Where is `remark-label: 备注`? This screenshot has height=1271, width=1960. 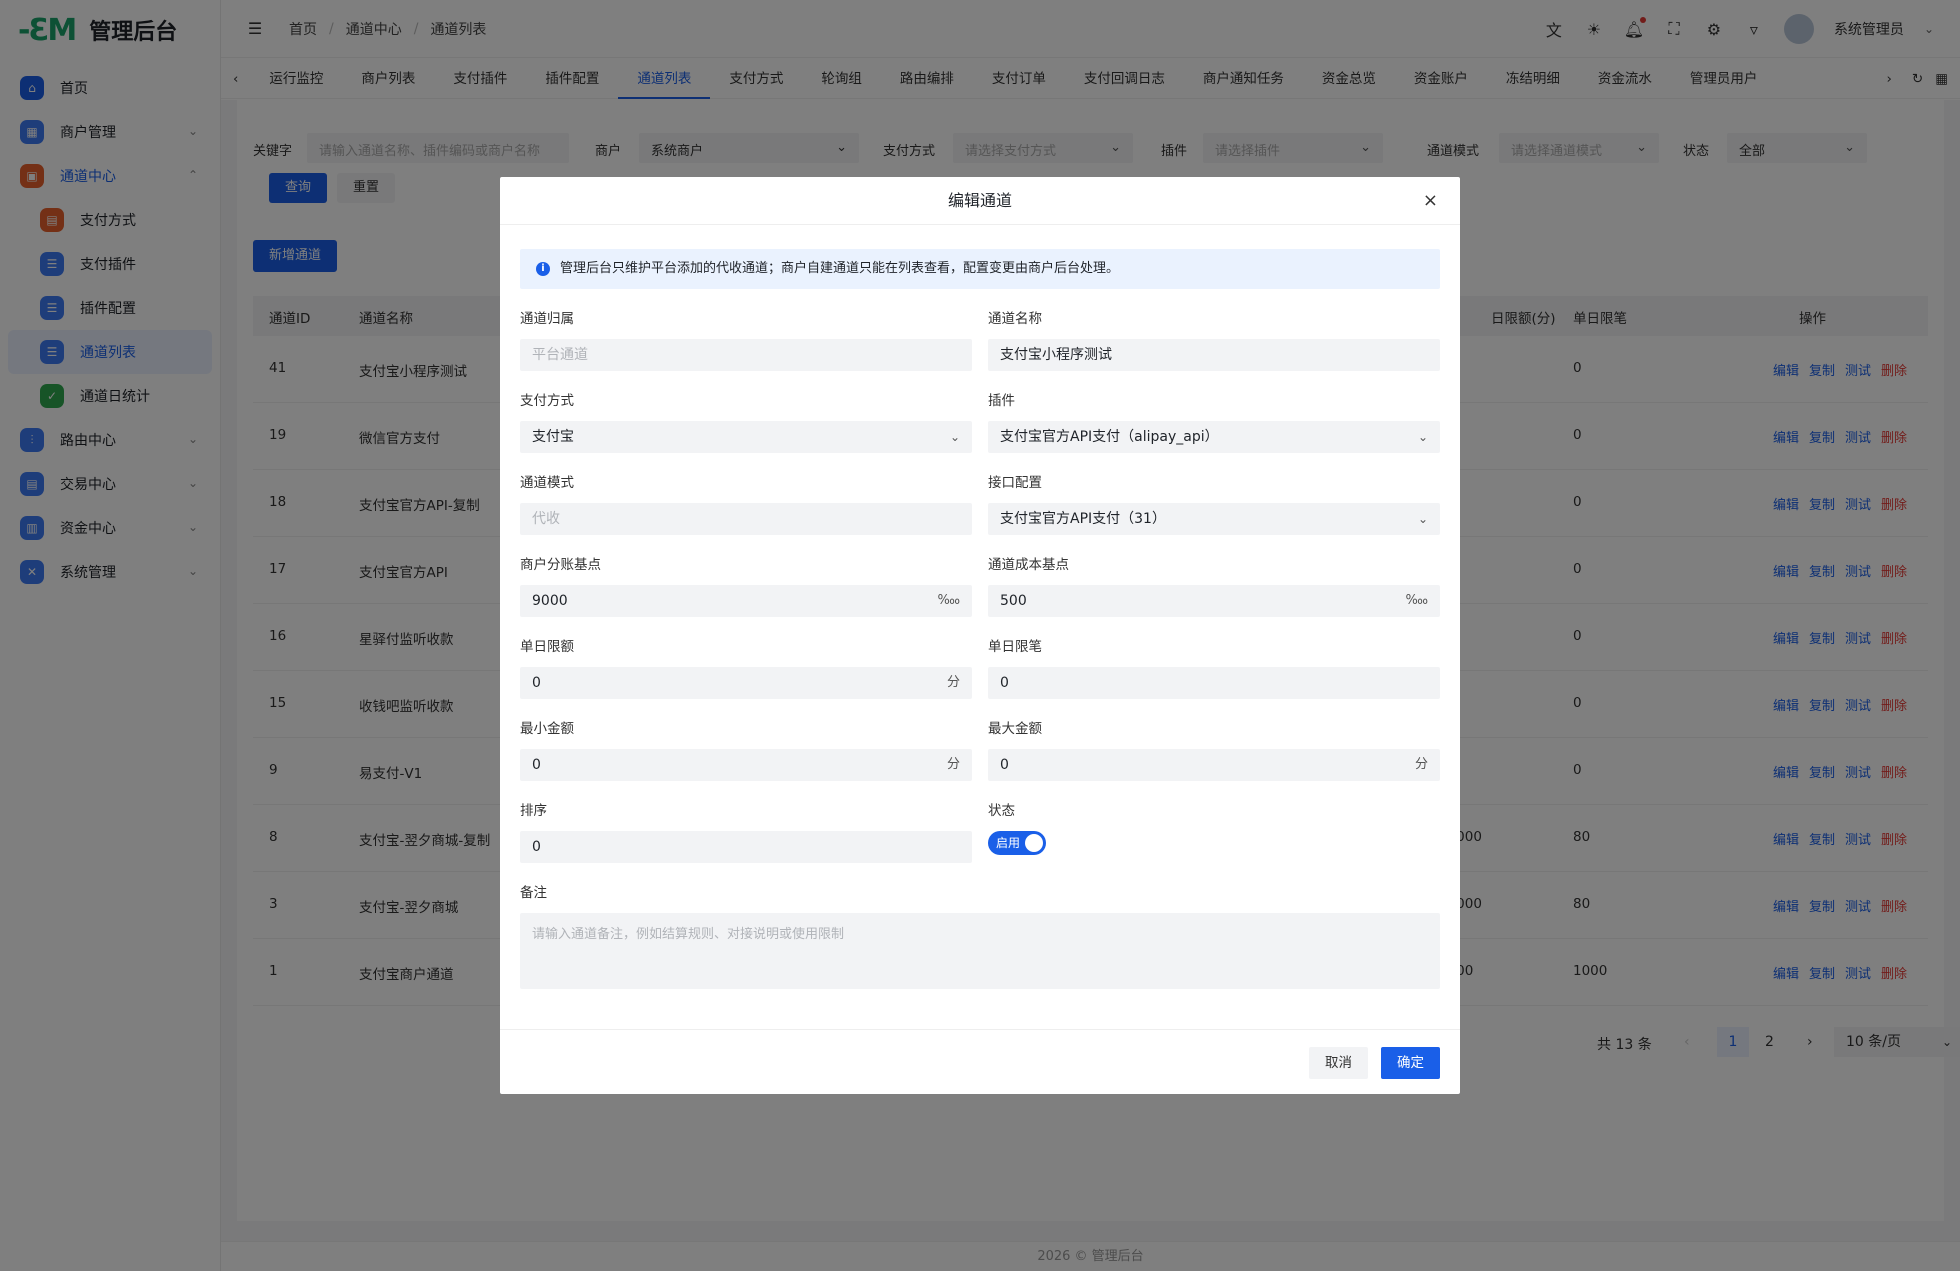 remark-label: 备注 is located at coordinates (533, 893).